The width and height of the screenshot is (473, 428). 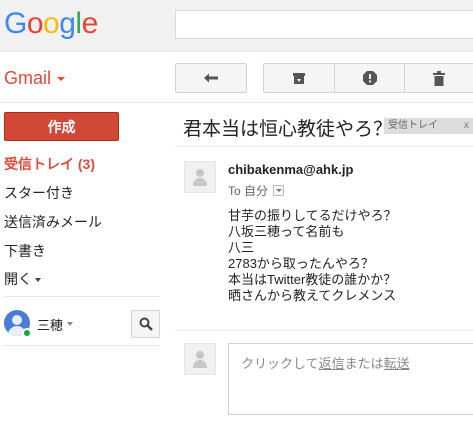 I want to click on message-divider, so click(x=324, y=330).